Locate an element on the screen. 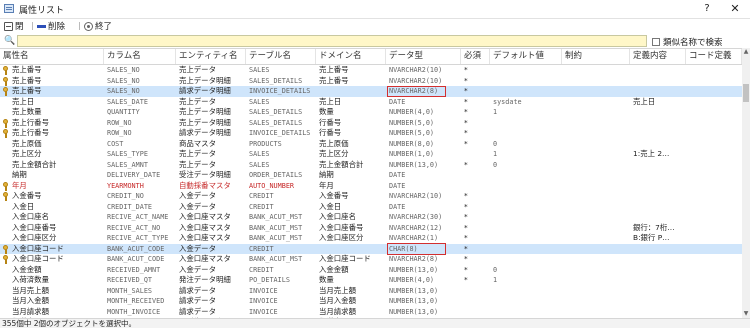 The width and height of the screenshot is (750, 329). window-title: 属性リスト is located at coordinates (42, 11).